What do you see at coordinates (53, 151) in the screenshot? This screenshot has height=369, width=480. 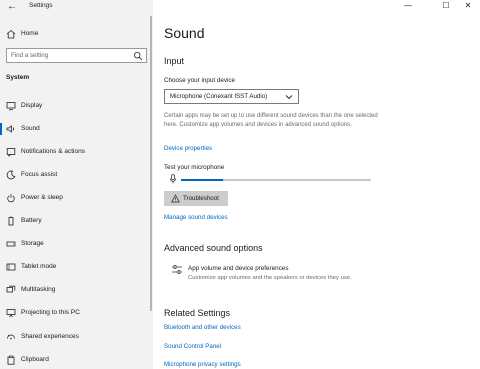 I see `sidebar-item-label: Notifications & actions` at bounding box center [53, 151].